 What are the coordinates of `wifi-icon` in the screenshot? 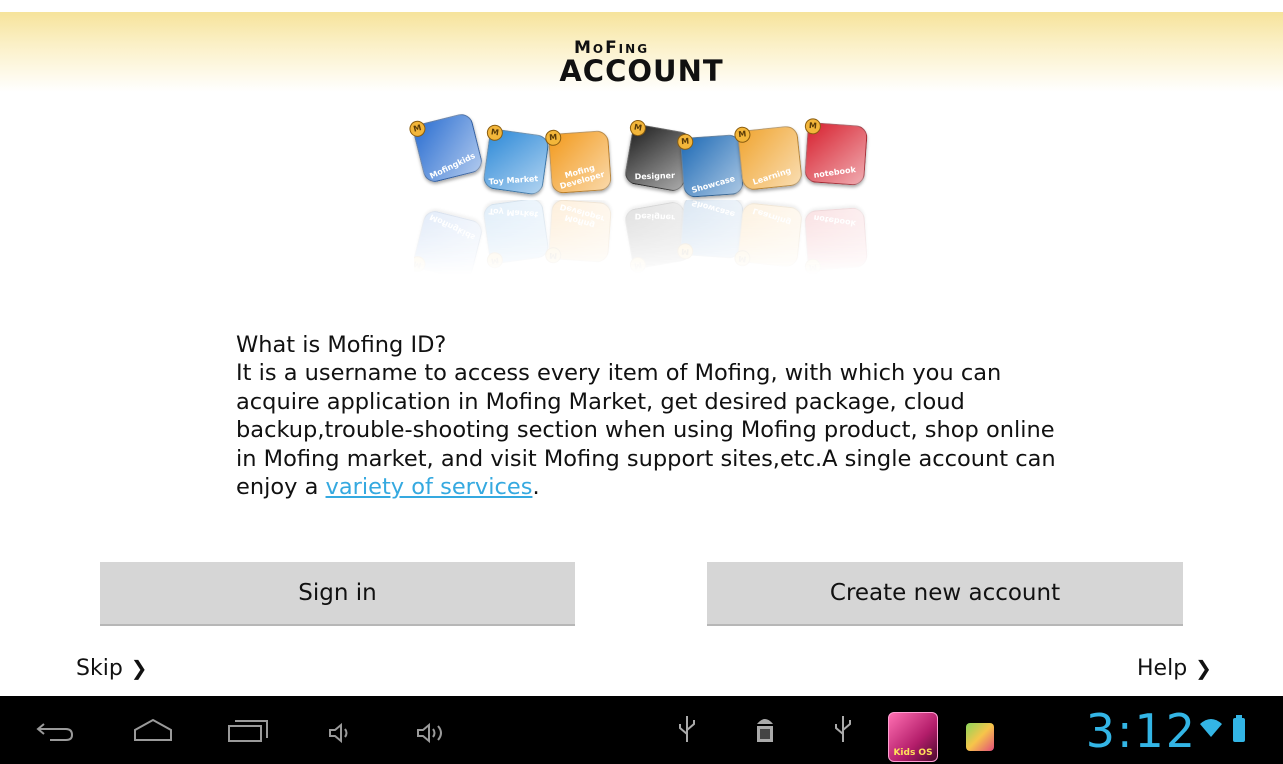 It's located at (1211, 728).